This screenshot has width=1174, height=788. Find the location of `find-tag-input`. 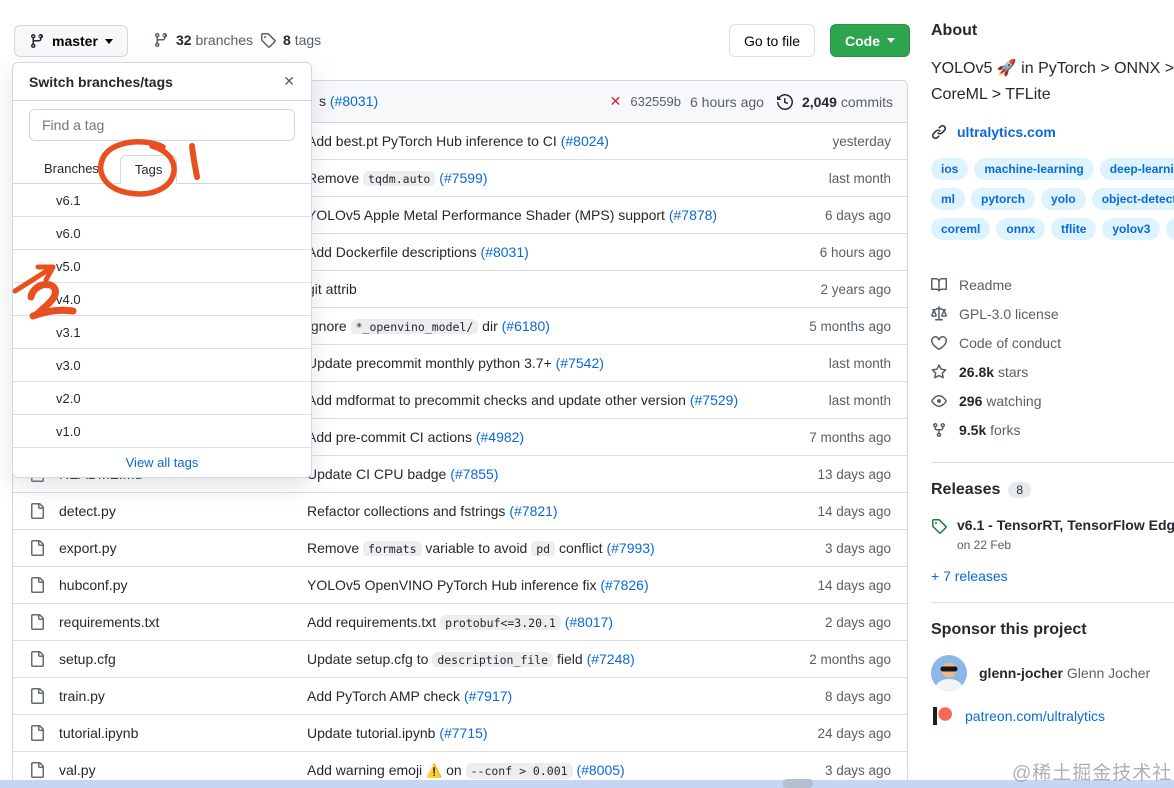

find-tag-input is located at coordinates (162, 125).